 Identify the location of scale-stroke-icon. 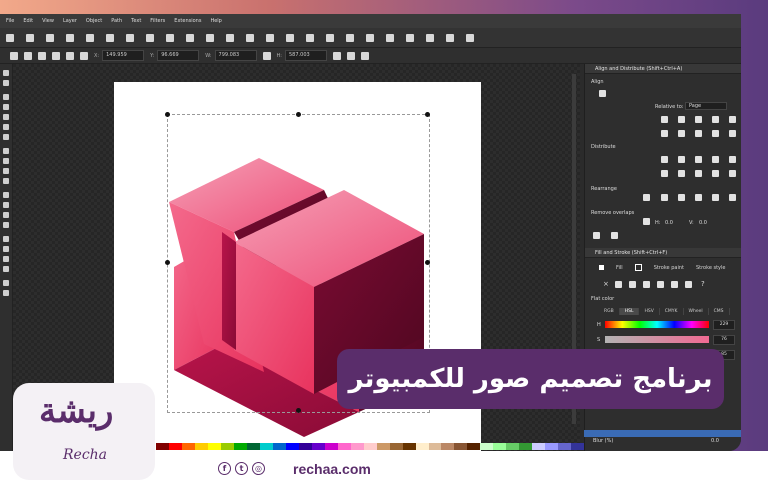
(337, 55).